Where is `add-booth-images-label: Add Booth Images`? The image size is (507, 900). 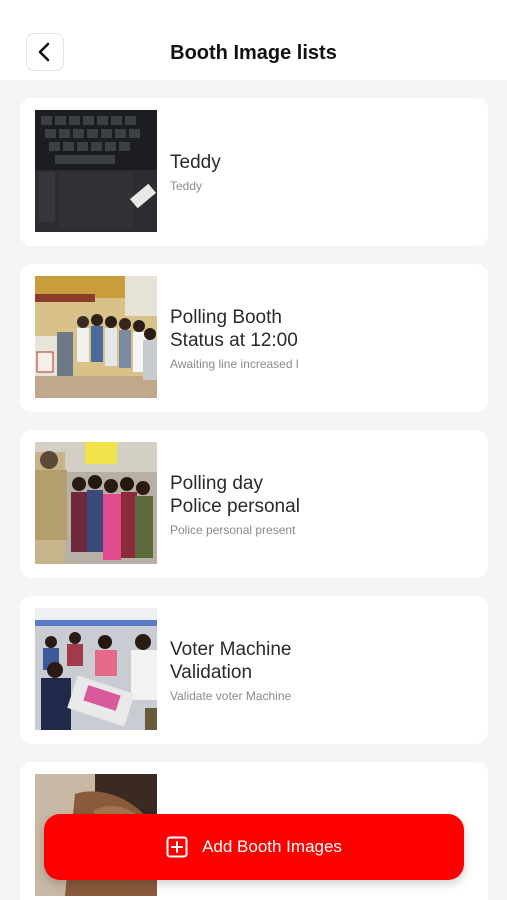 add-booth-images-label: Add Booth Images is located at coordinates (272, 846).